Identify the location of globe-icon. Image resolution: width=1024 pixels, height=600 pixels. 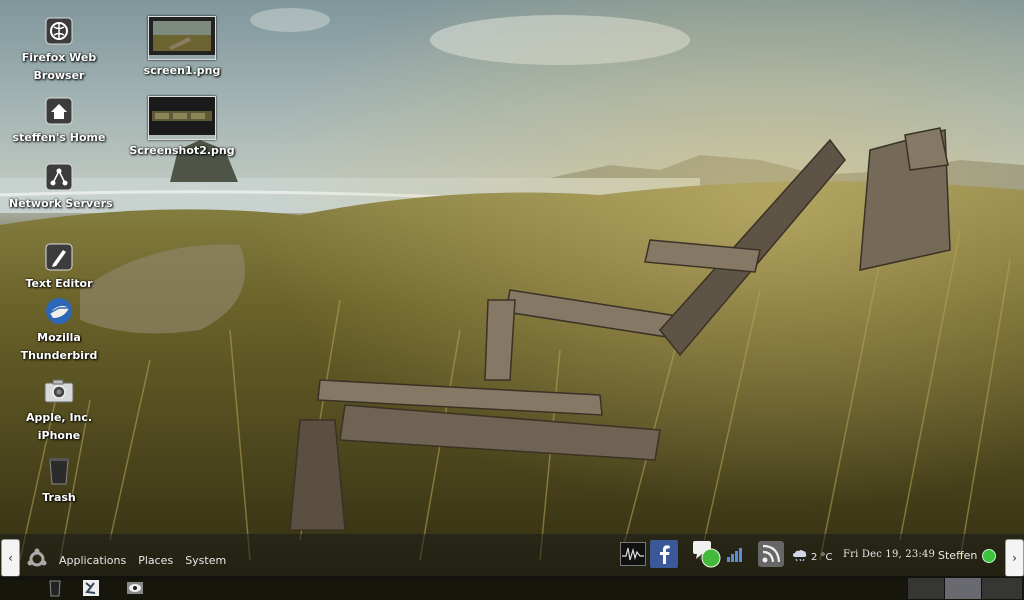
(59, 31).